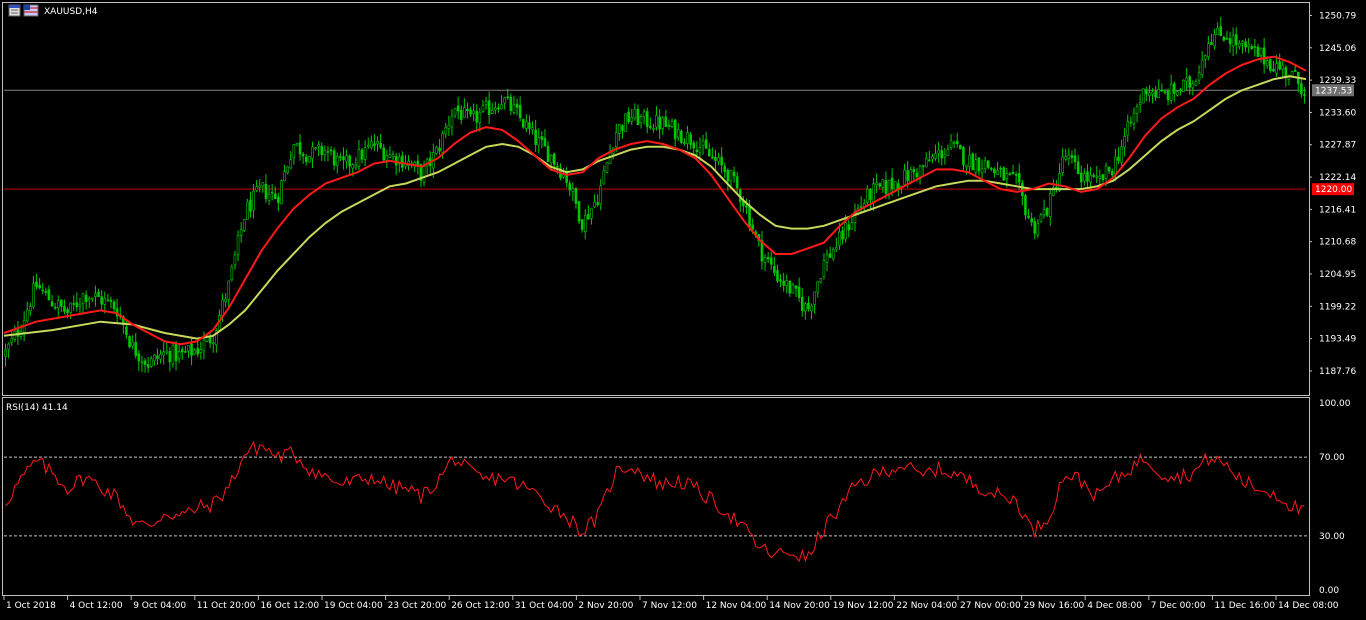 The width and height of the screenshot is (1366, 620). What do you see at coordinates (926, 606) in the screenshot?
I see `time-tick-label: 22 Nov 04:00` at bounding box center [926, 606].